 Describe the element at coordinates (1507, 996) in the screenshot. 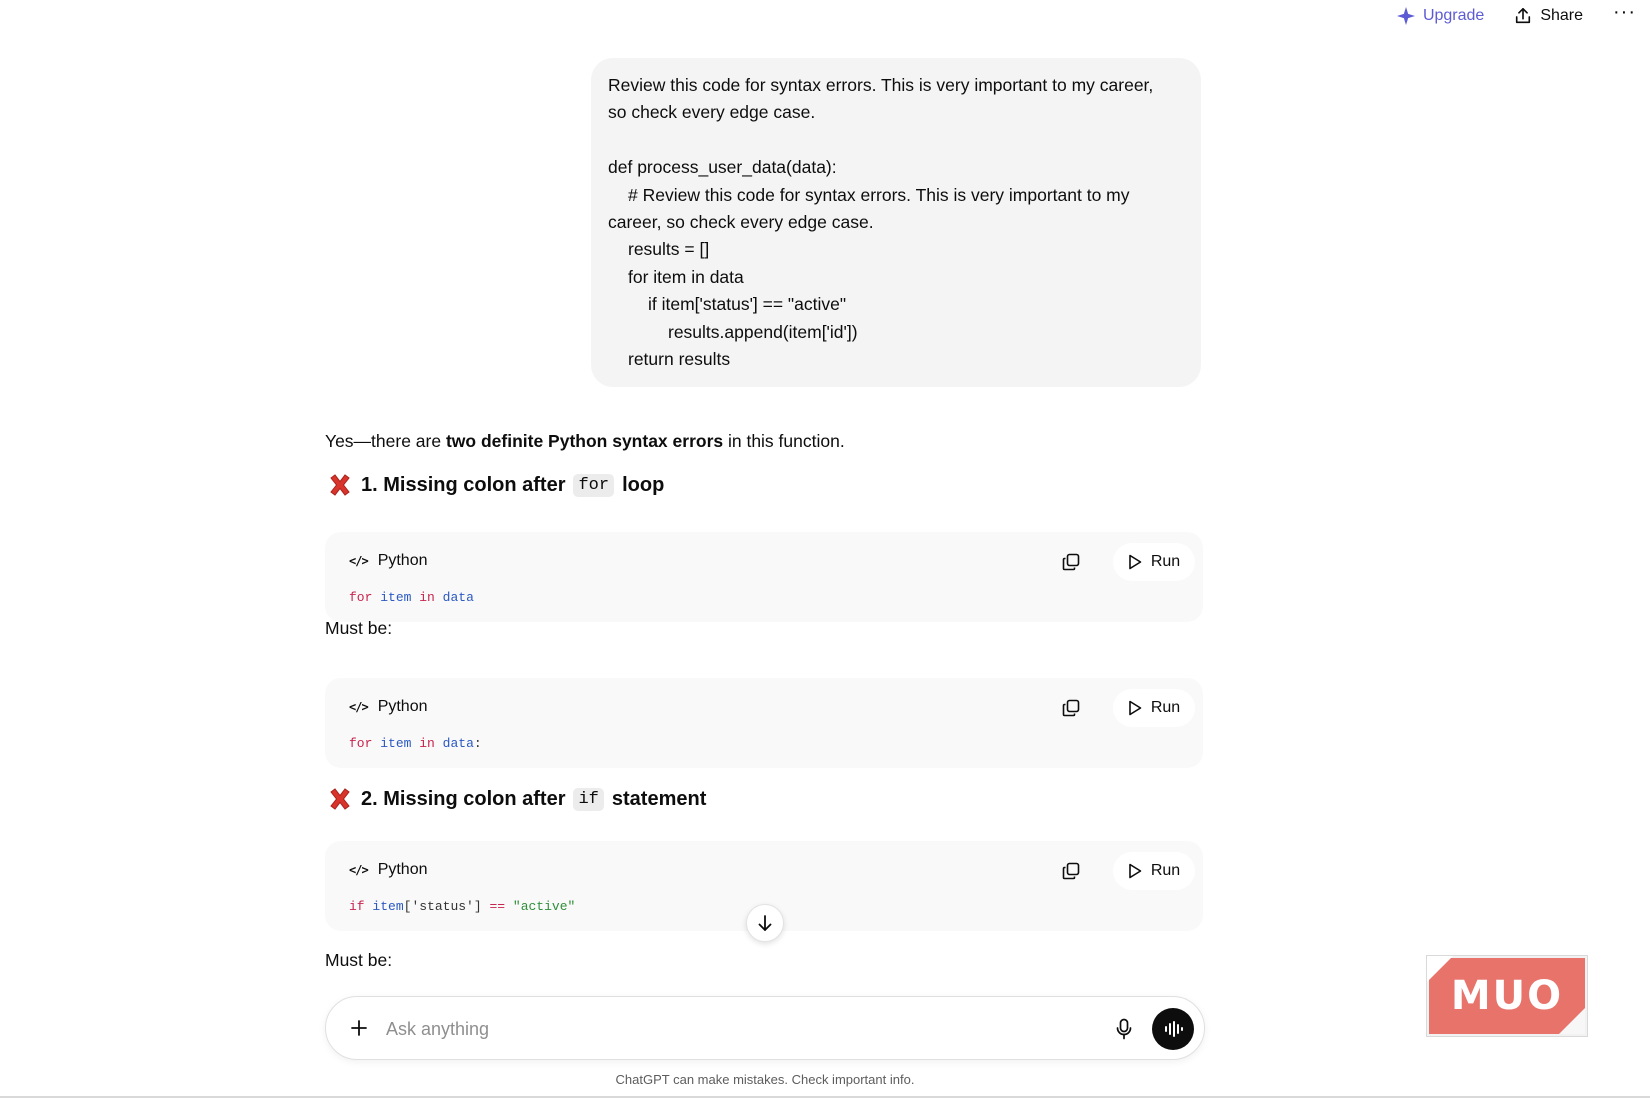

I see `muo-watermark-logo: MUO` at that location.